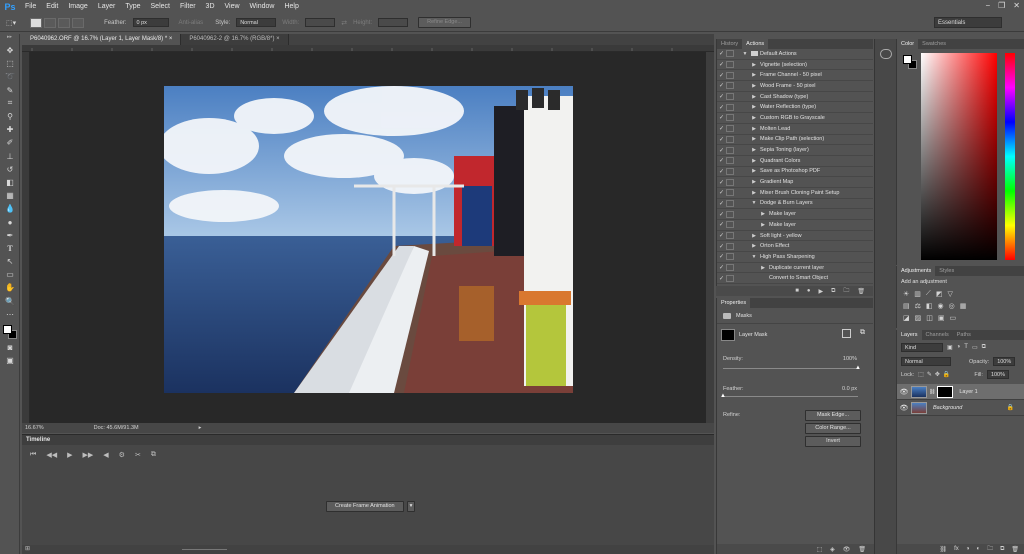 The width and height of the screenshot is (1024, 554). What do you see at coordinates (78, 22) in the screenshot?
I see `intersect-selection-button` at bounding box center [78, 22].